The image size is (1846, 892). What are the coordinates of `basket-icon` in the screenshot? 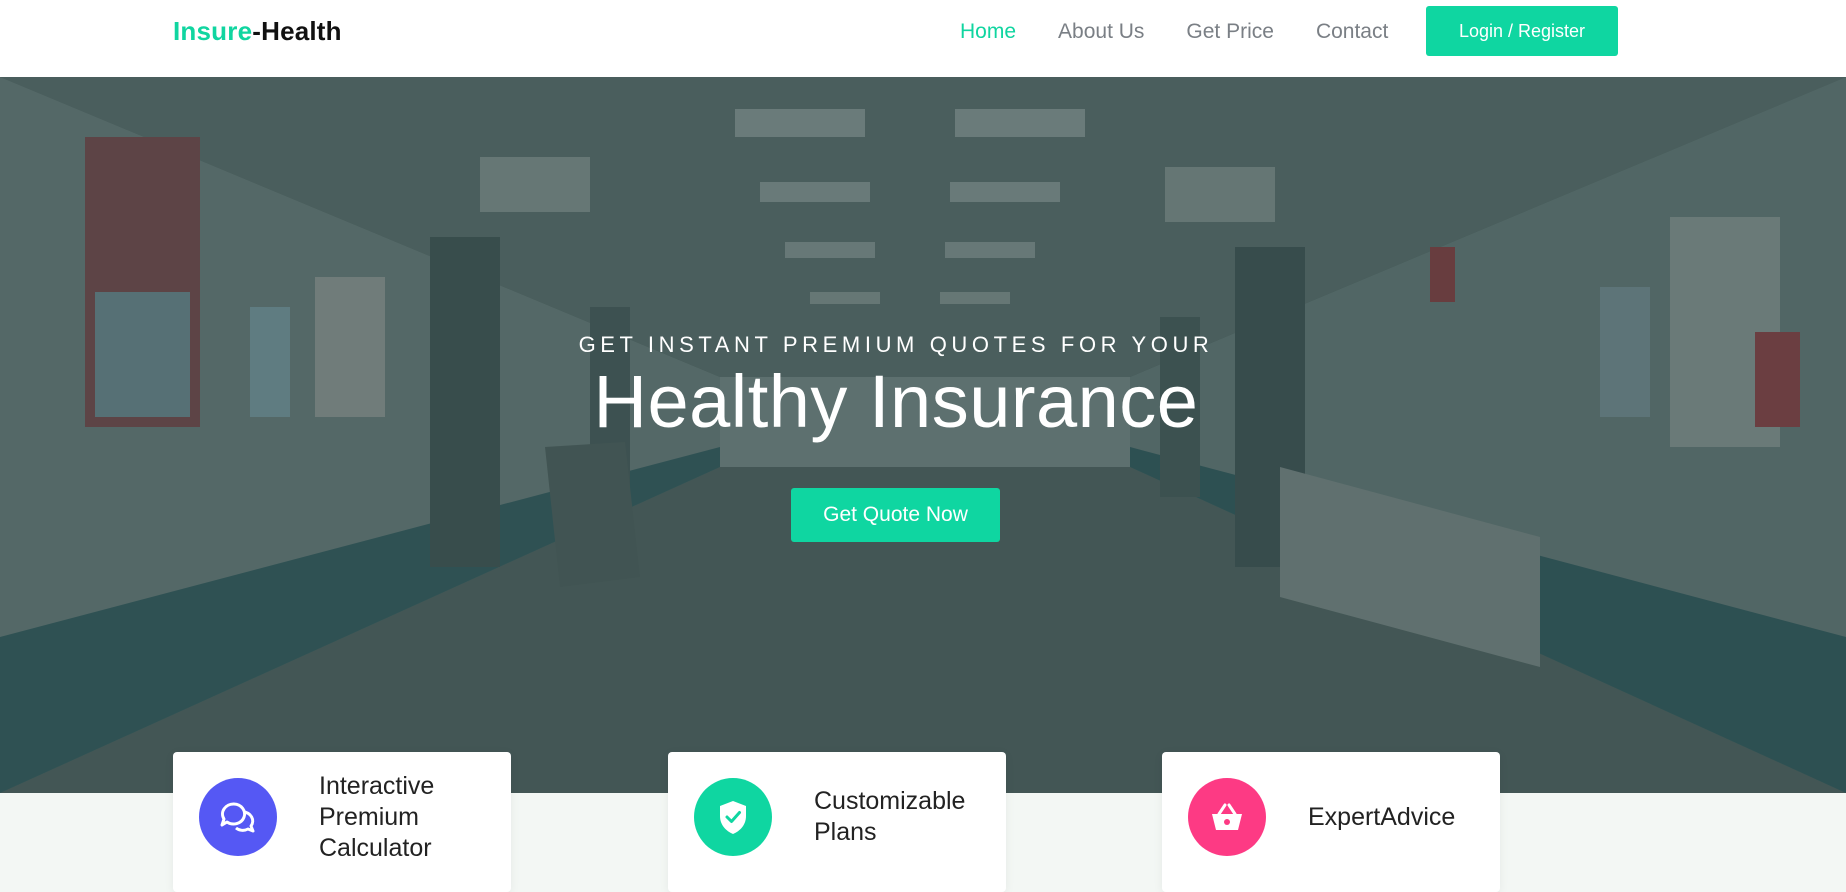 It's located at (1227, 817).